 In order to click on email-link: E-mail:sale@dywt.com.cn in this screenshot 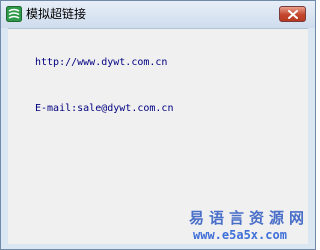, I will do `click(104, 108)`.